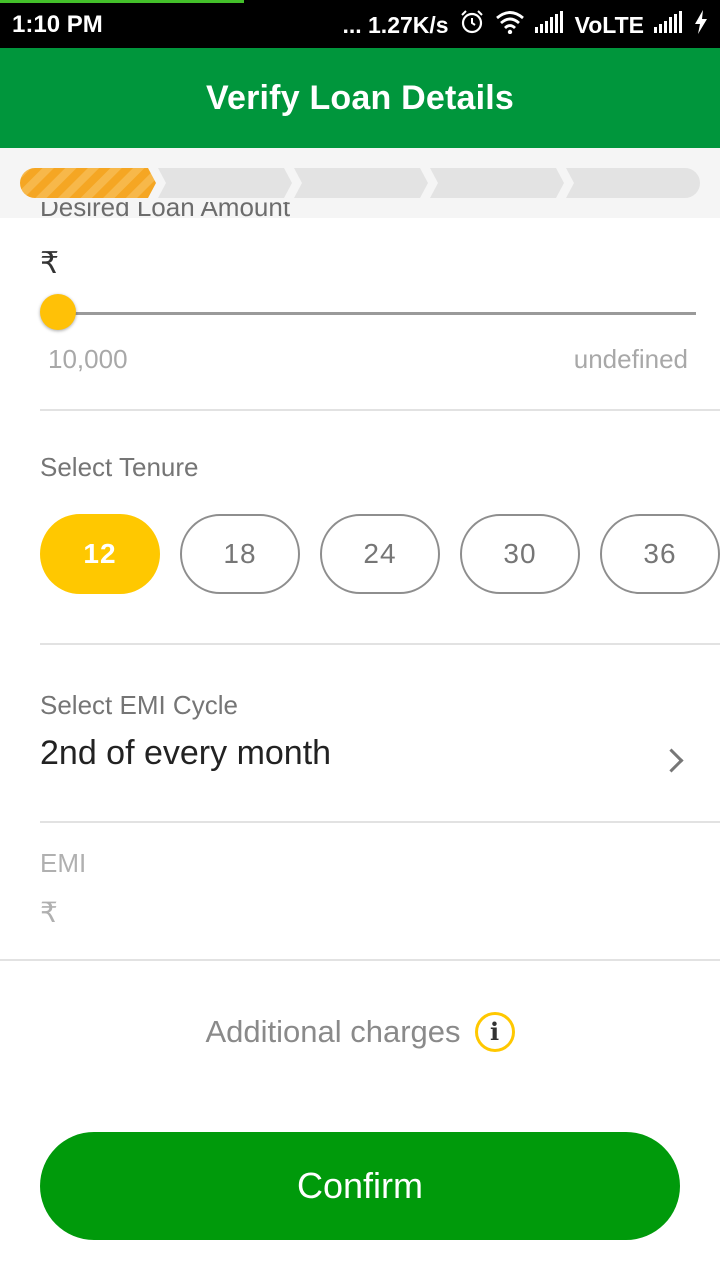 The image size is (720, 1280). What do you see at coordinates (472, 25) in the screenshot?
I see `alarm-icon` at bounding box center [472, 25].